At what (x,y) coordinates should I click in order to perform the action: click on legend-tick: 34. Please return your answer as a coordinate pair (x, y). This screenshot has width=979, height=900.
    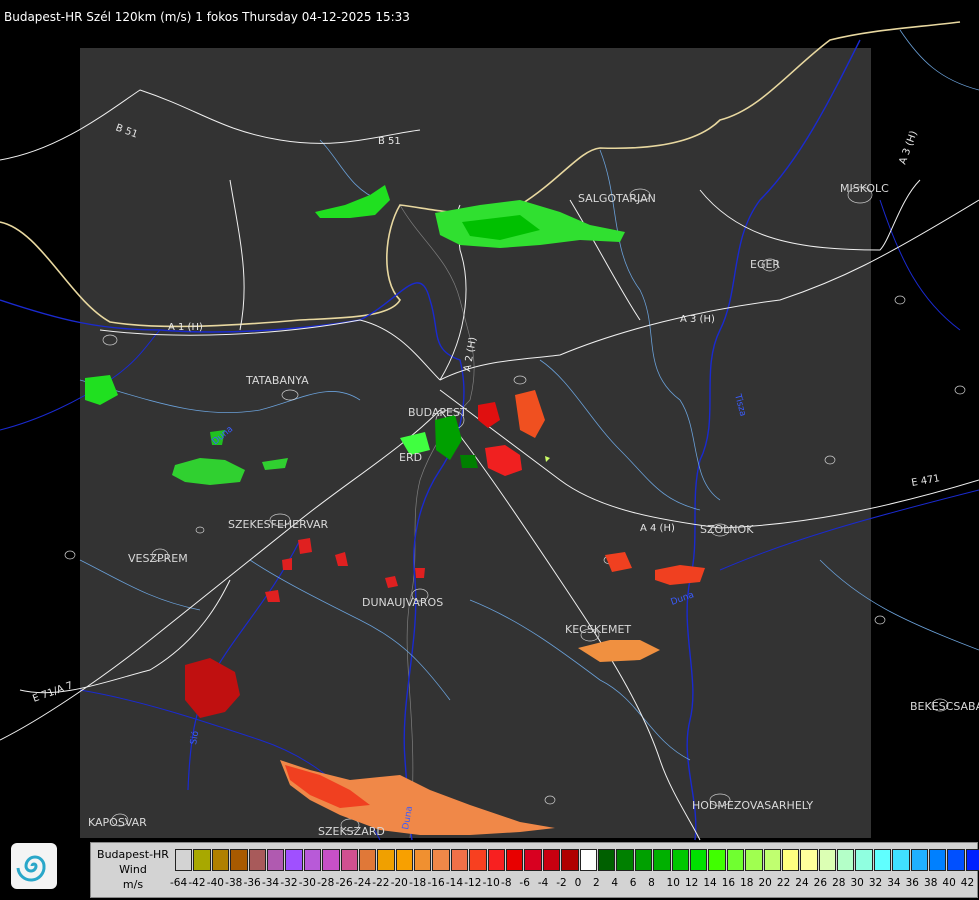
    Looking at the image, I should click on (894, 883).